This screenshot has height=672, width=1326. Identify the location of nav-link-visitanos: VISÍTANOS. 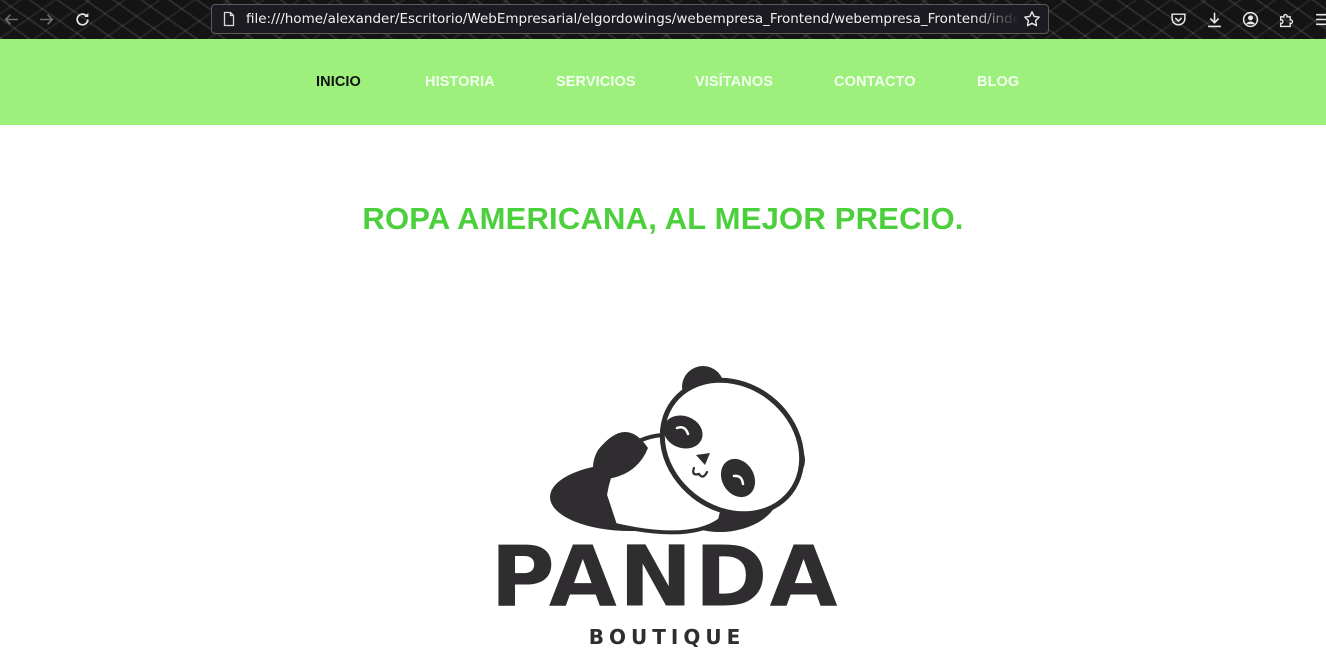
(734, 82).